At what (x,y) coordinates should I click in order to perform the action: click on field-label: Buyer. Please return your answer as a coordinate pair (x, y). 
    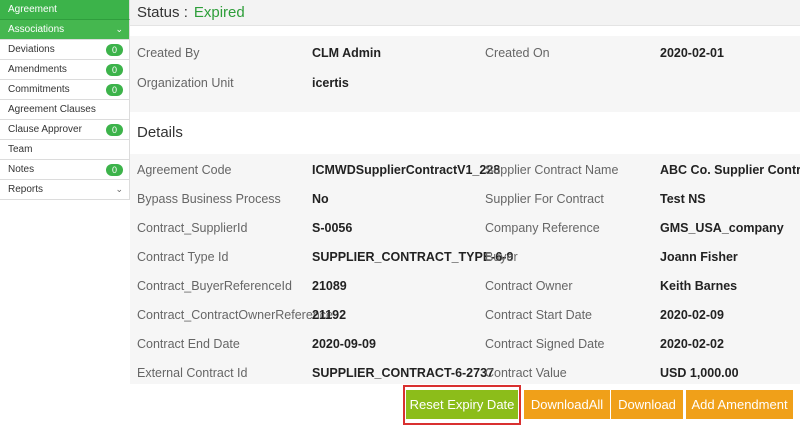
    Looking at the image, I should click on (501, 256).